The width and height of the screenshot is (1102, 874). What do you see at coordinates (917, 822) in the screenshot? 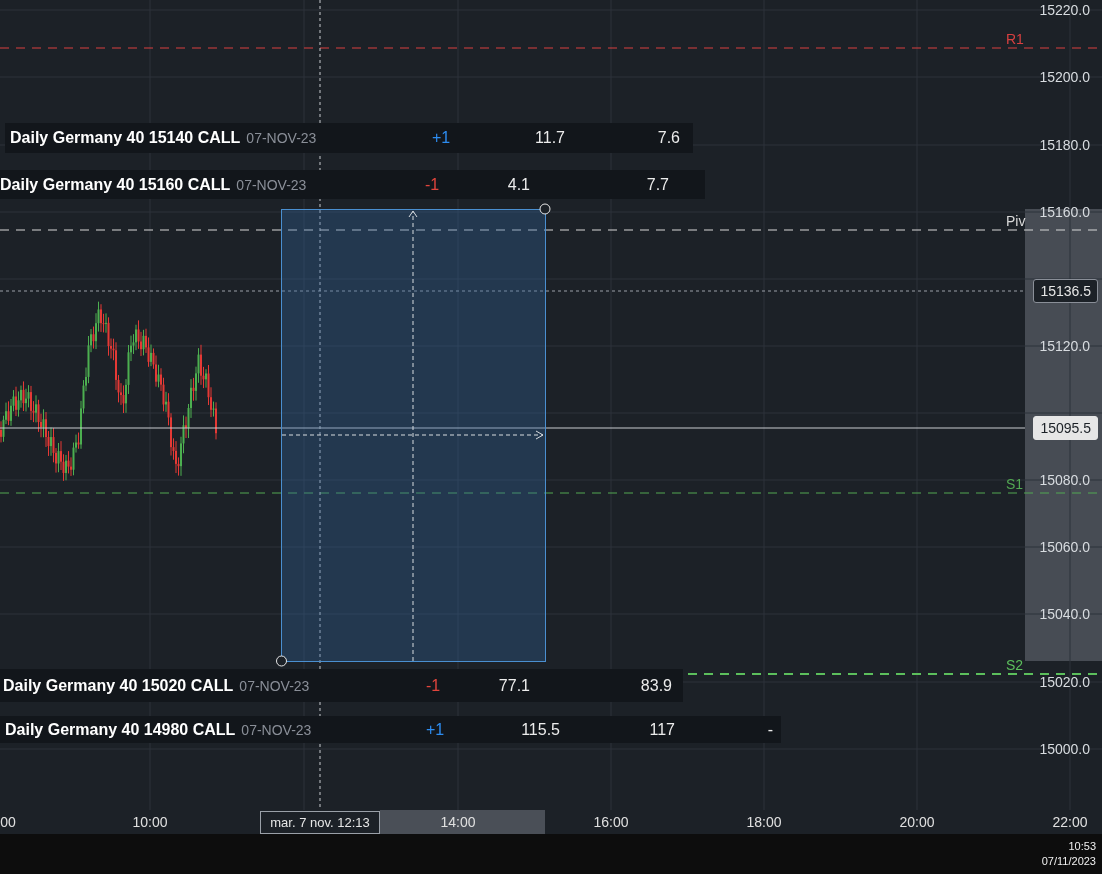
I see `time-label: 20:00` at bounding box center [917, 822].